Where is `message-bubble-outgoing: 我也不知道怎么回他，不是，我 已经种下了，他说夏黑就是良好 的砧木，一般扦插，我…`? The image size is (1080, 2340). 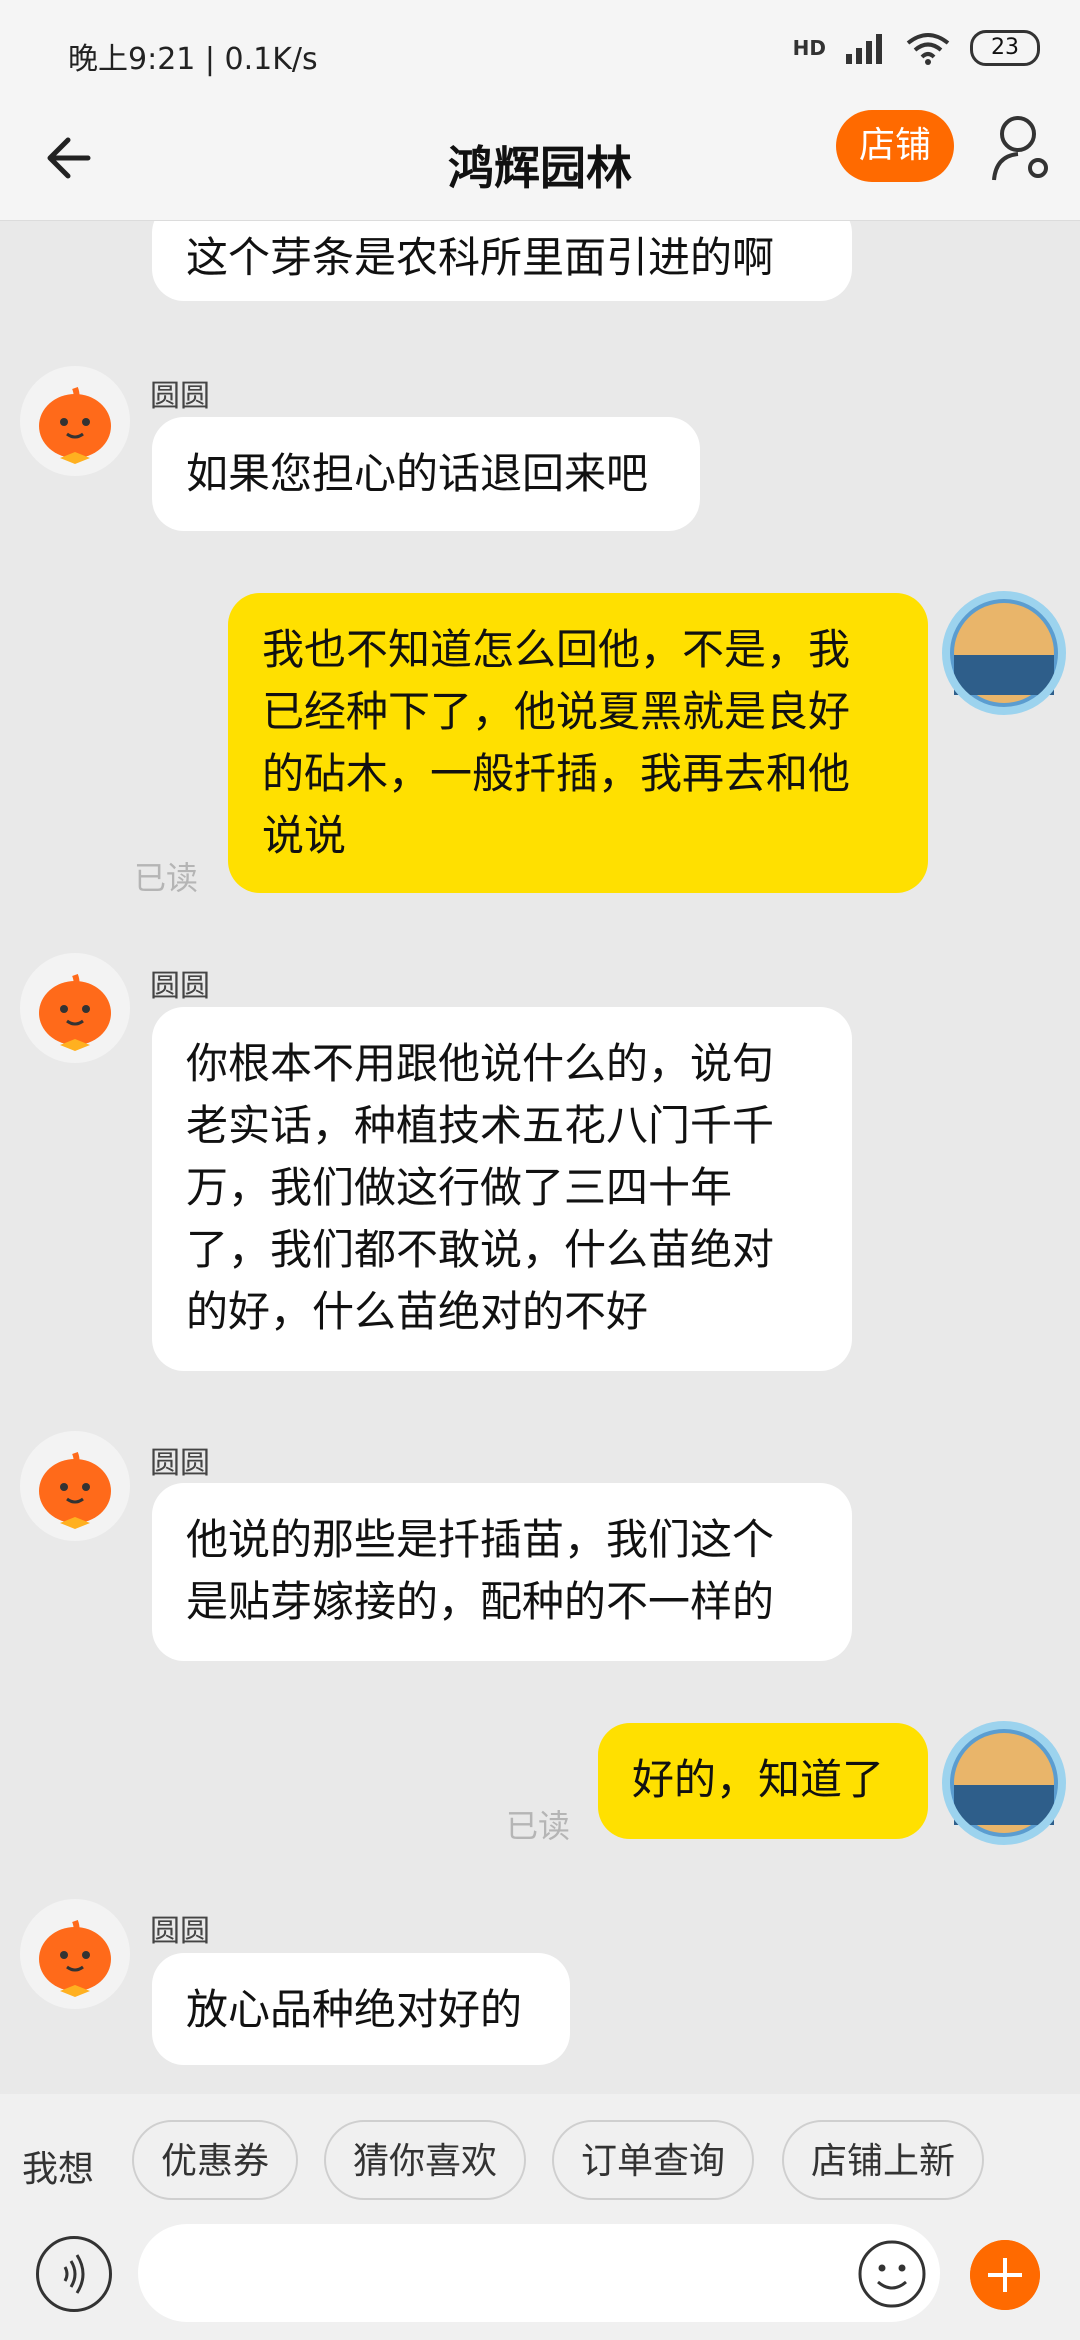 message-bubble-outgoing: 我也不知道怎么回他，不是，我 已经种下了，他说夏黑就是良好 的砧木，一般扦插，我… is located at coordinates (578, 743).